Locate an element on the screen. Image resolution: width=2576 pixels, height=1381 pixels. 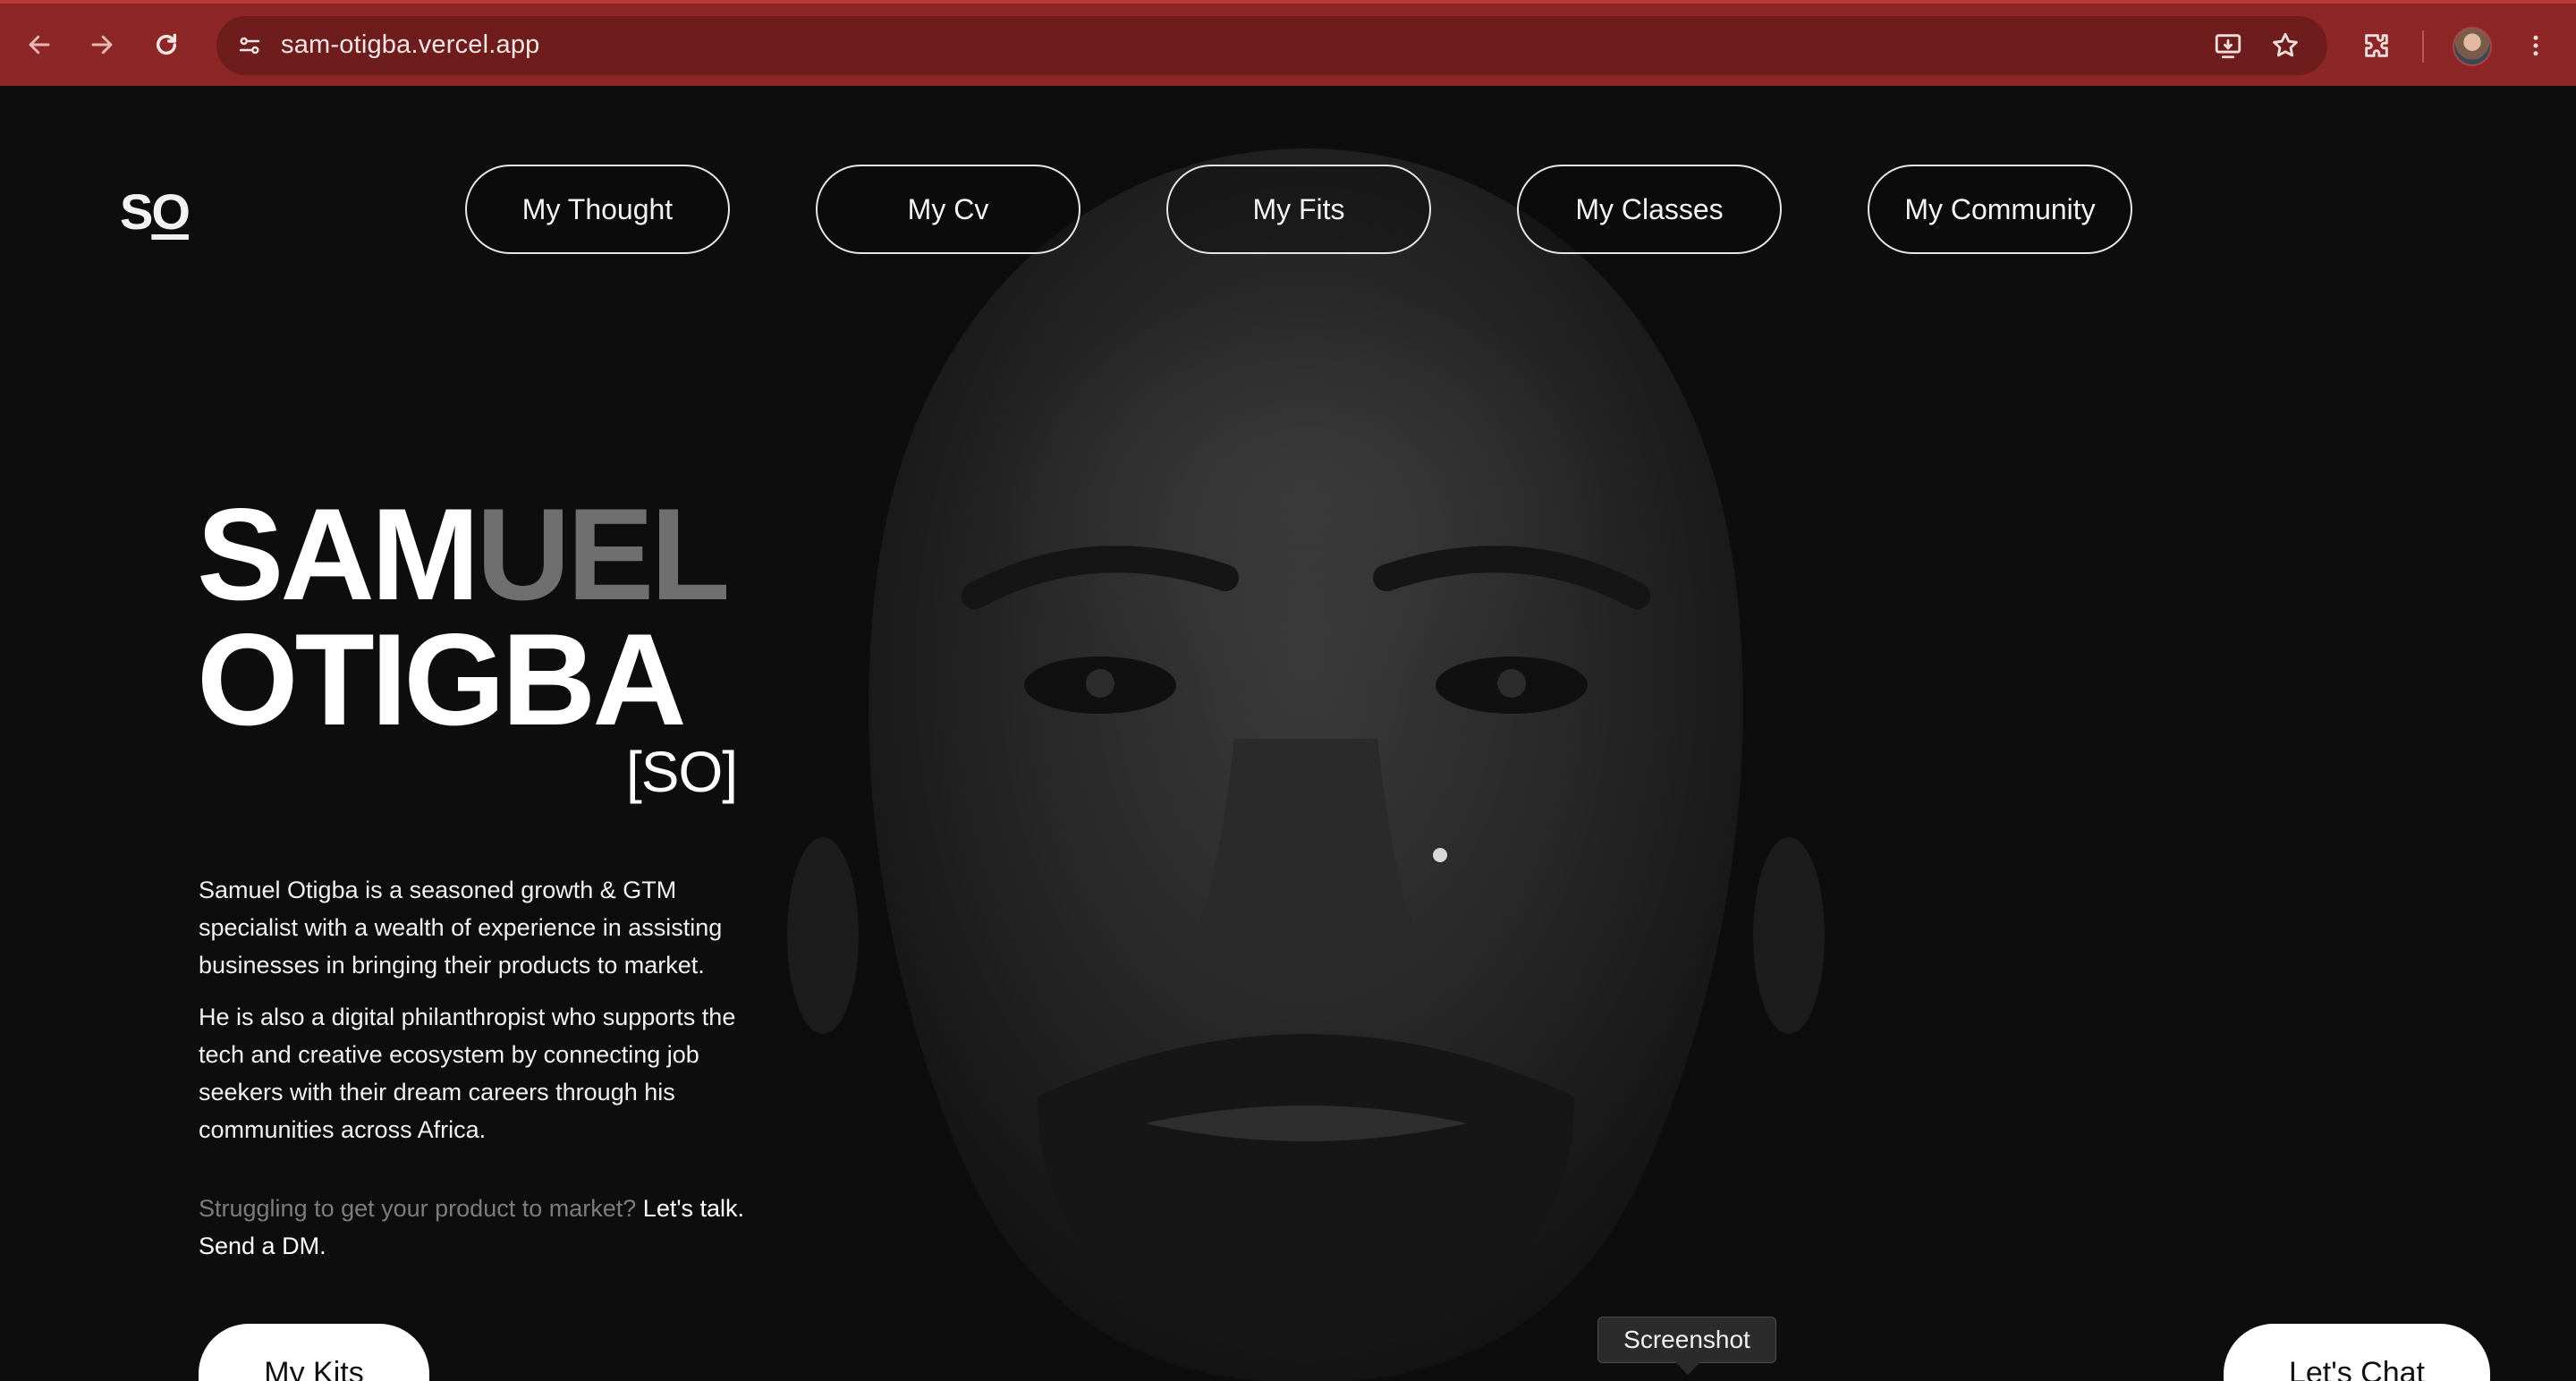
browser-toolbar: sam-otigba.vercel.app is located at coordinates (1288, 43).